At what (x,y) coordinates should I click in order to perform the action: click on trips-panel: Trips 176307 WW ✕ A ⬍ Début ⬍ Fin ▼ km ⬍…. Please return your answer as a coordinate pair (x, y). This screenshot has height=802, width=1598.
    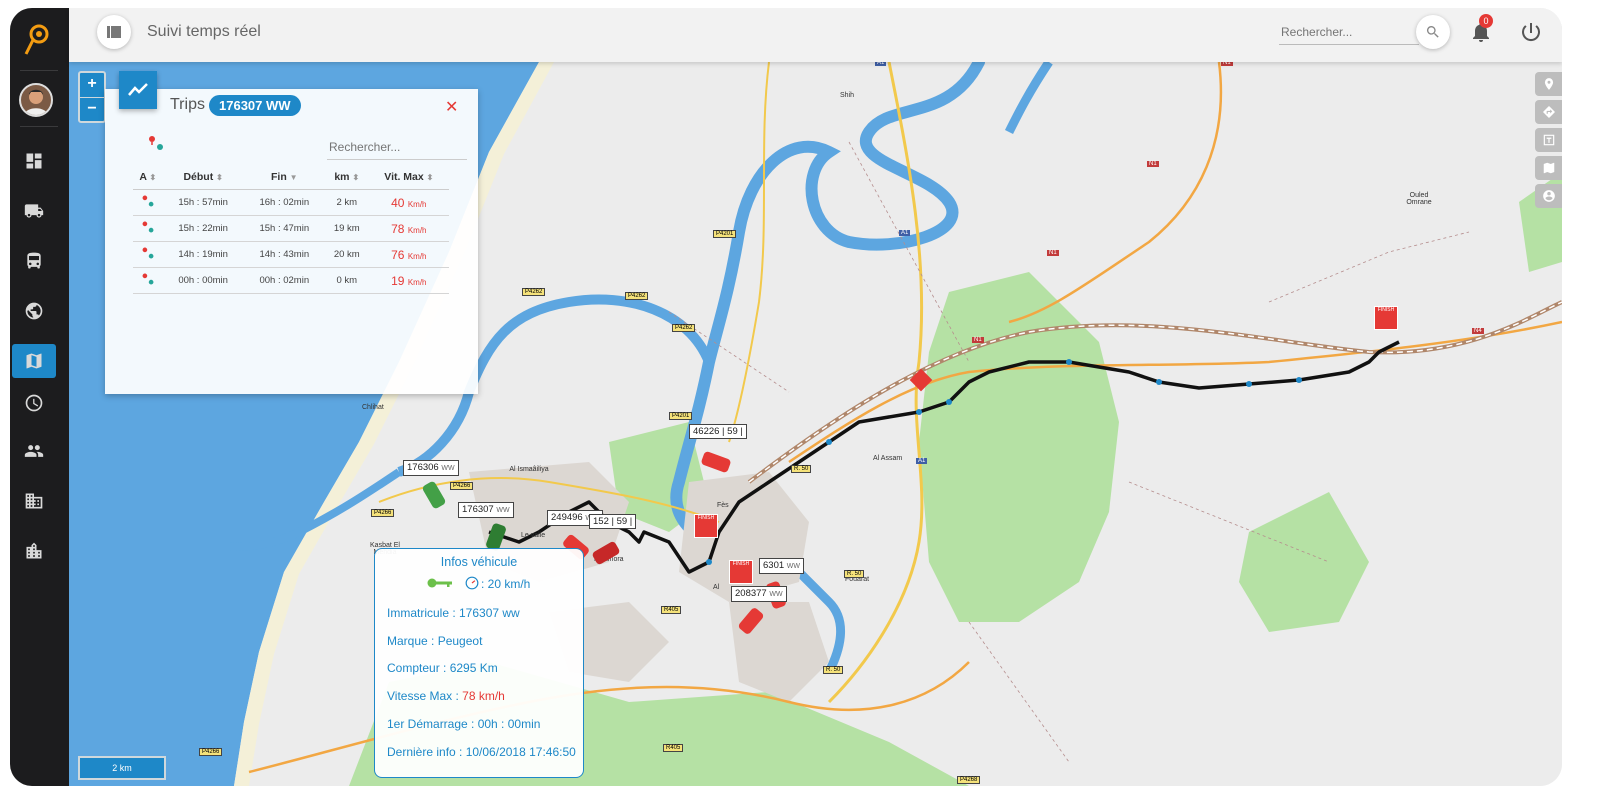
    Looking at the image, I should click on (291, 232).